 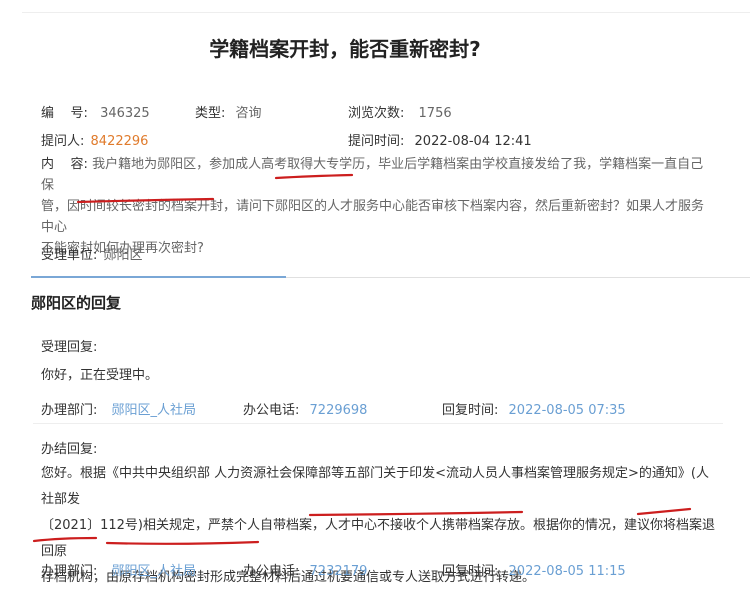 I want to click on number-label: 编 号:, so click(x=64, y=113).